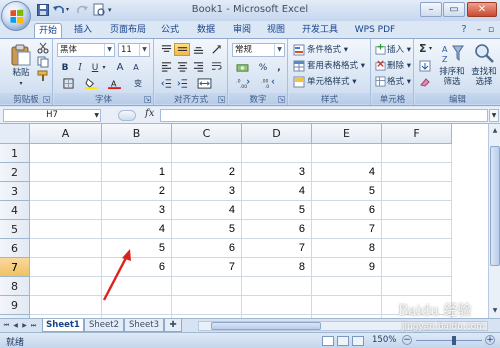 This screenshot has height=348, width=500. Describe the element at coordinates (281, 99) in the screenshot. I see `number-launcher-icon: ↘` at that location.